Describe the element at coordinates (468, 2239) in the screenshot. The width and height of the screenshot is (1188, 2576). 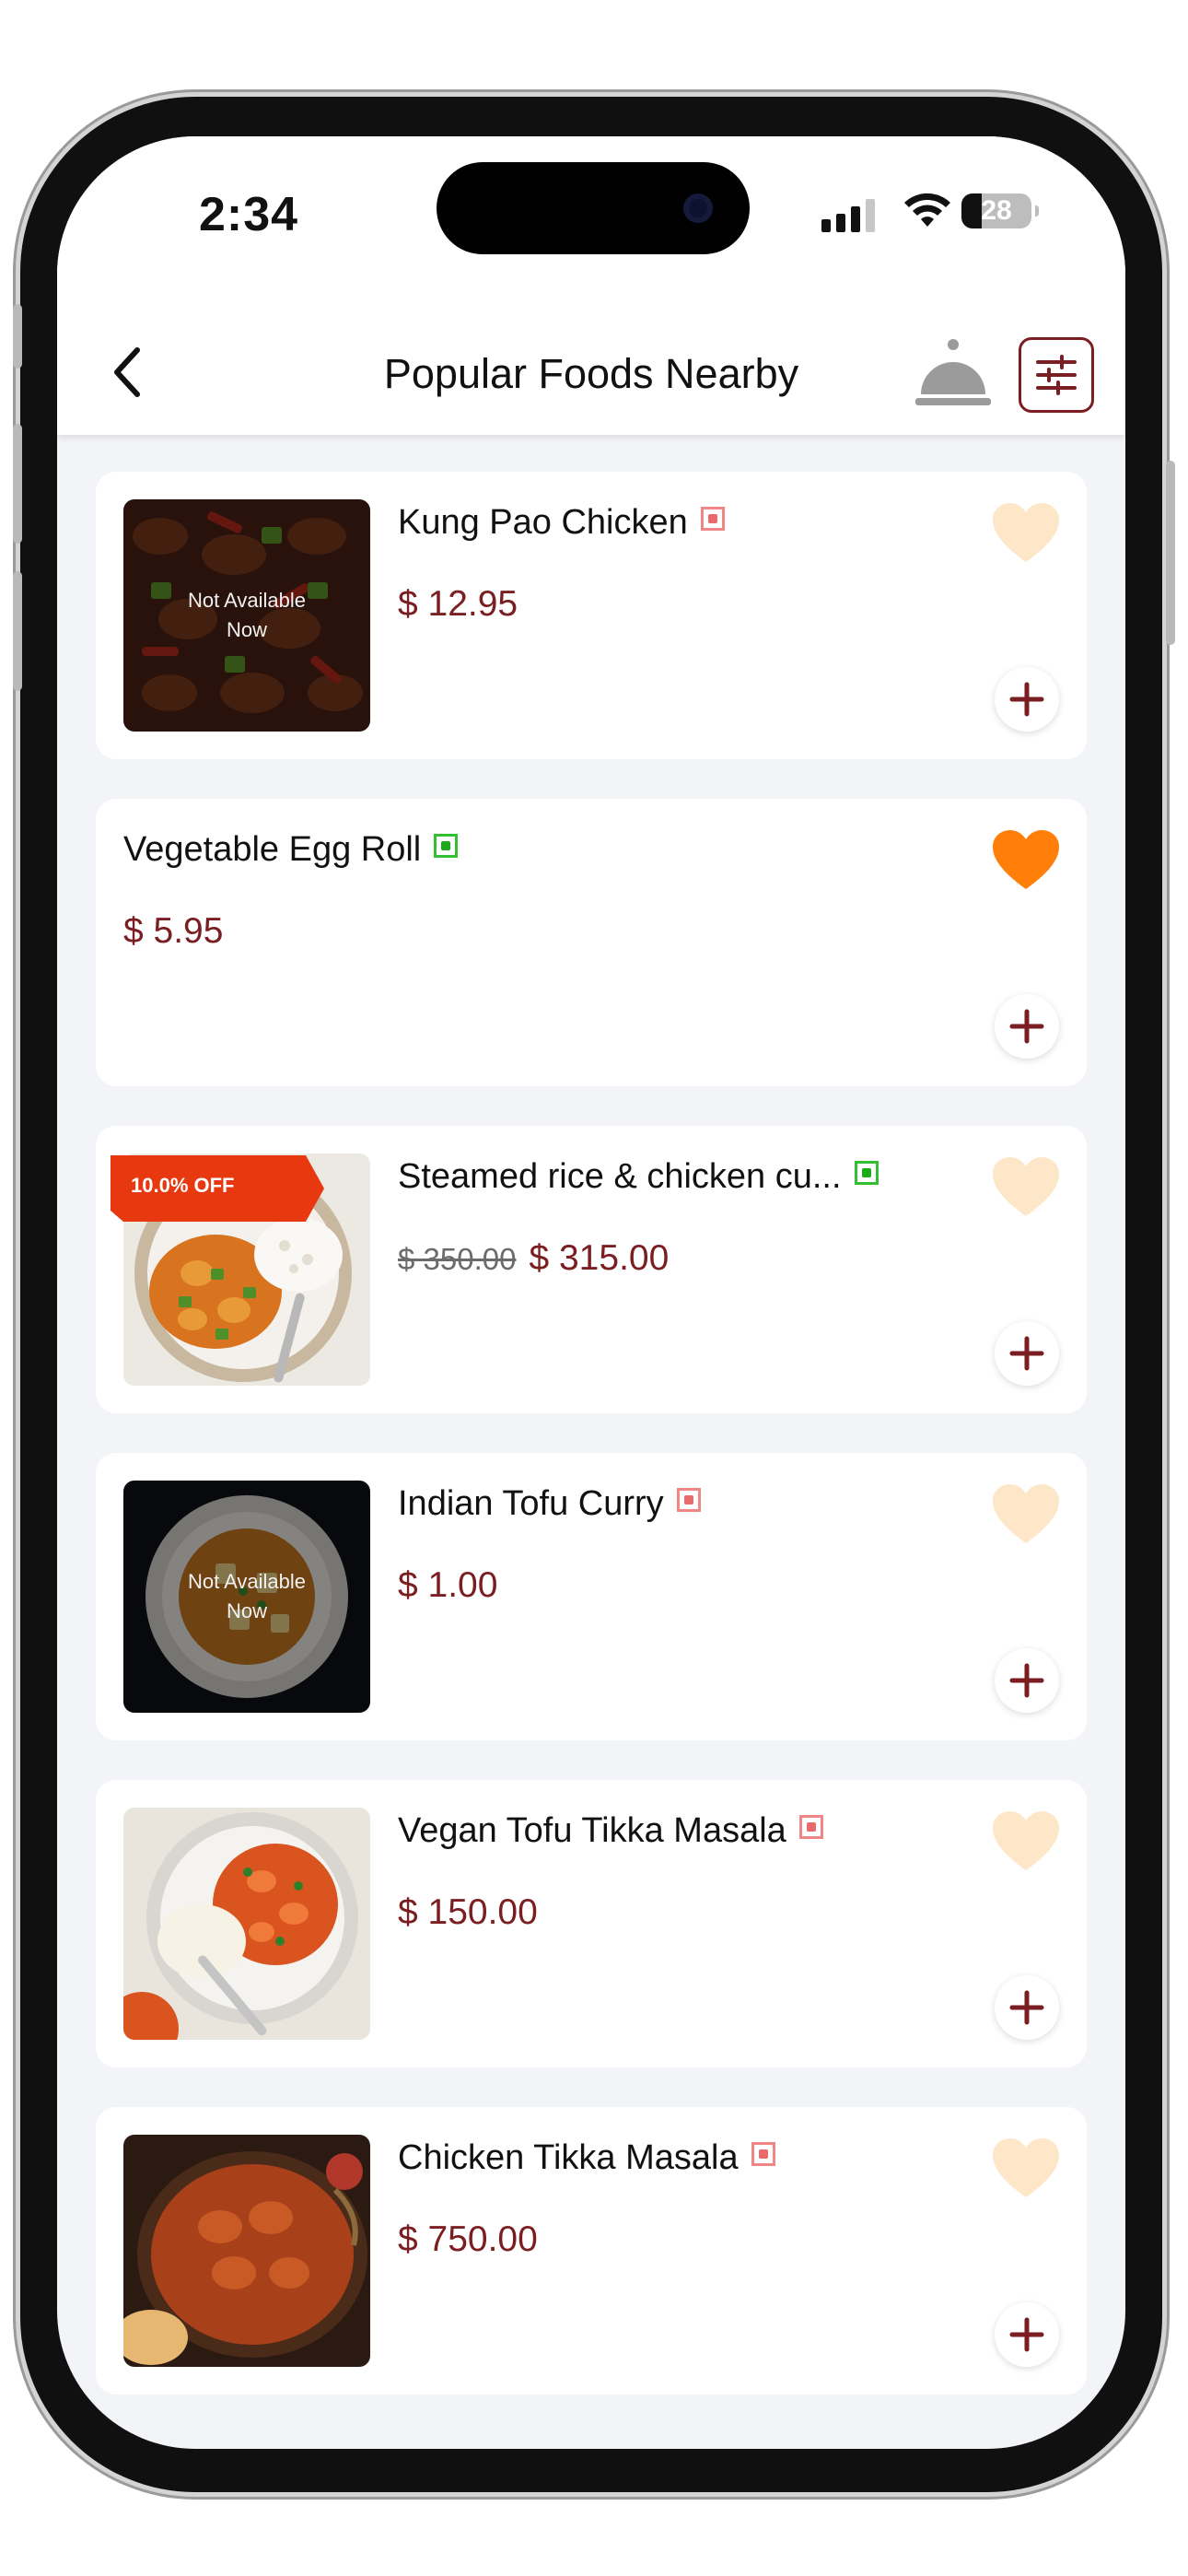
I see `food-price: $ 750.00` at that location.